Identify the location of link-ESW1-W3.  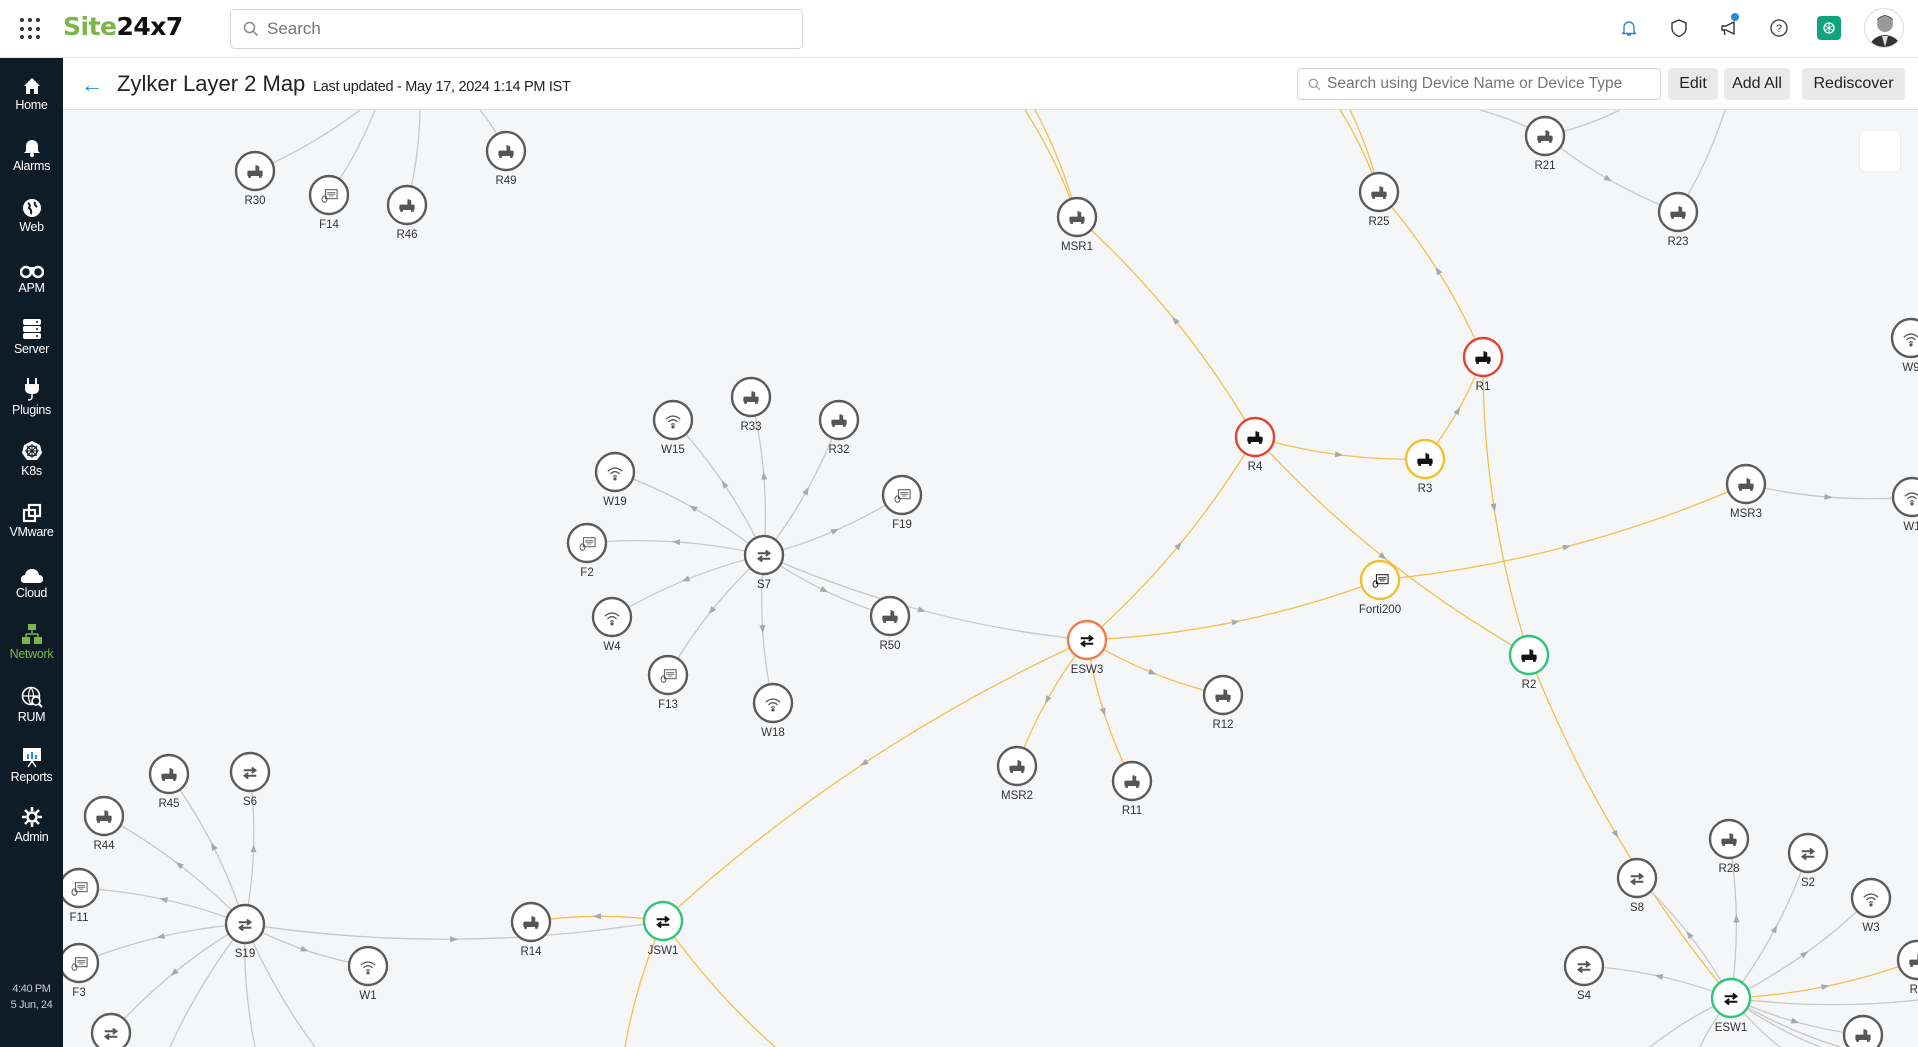
(1801, 948).